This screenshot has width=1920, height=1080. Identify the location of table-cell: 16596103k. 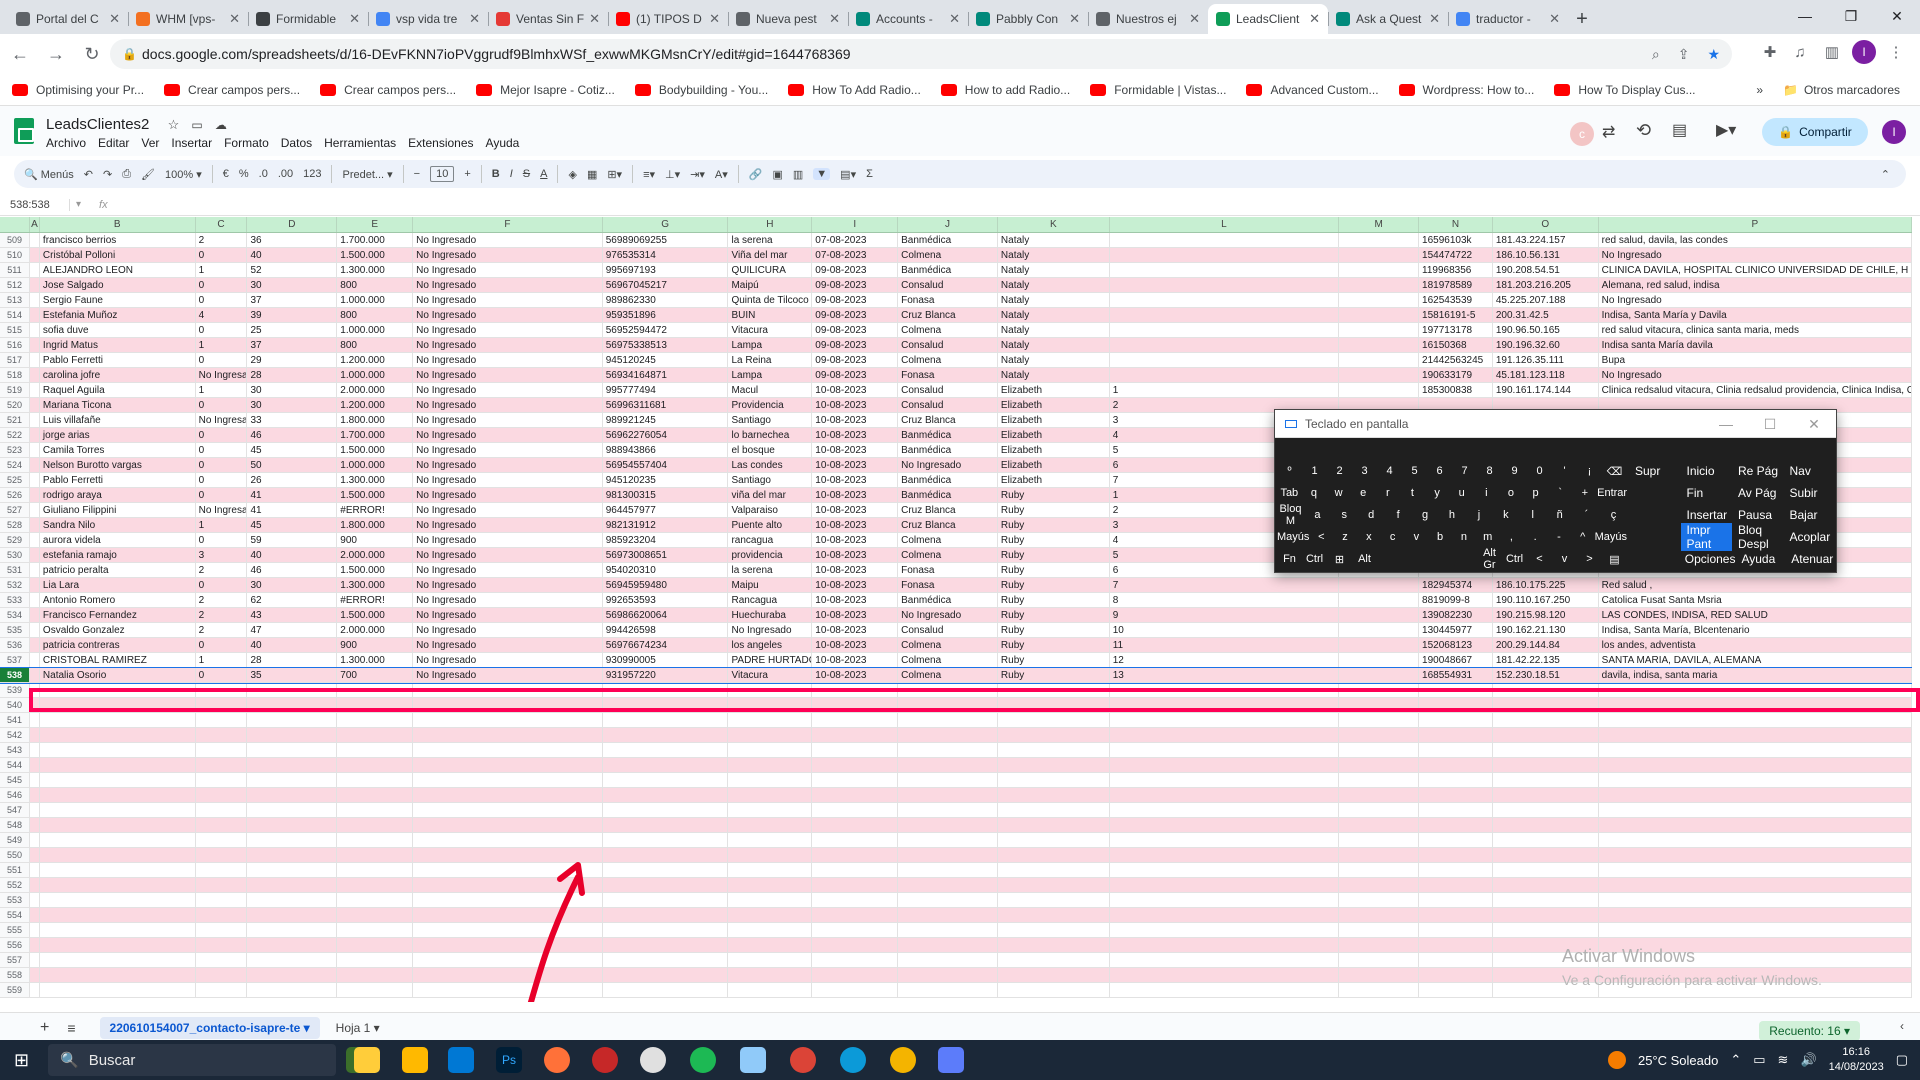
(1456, 240).